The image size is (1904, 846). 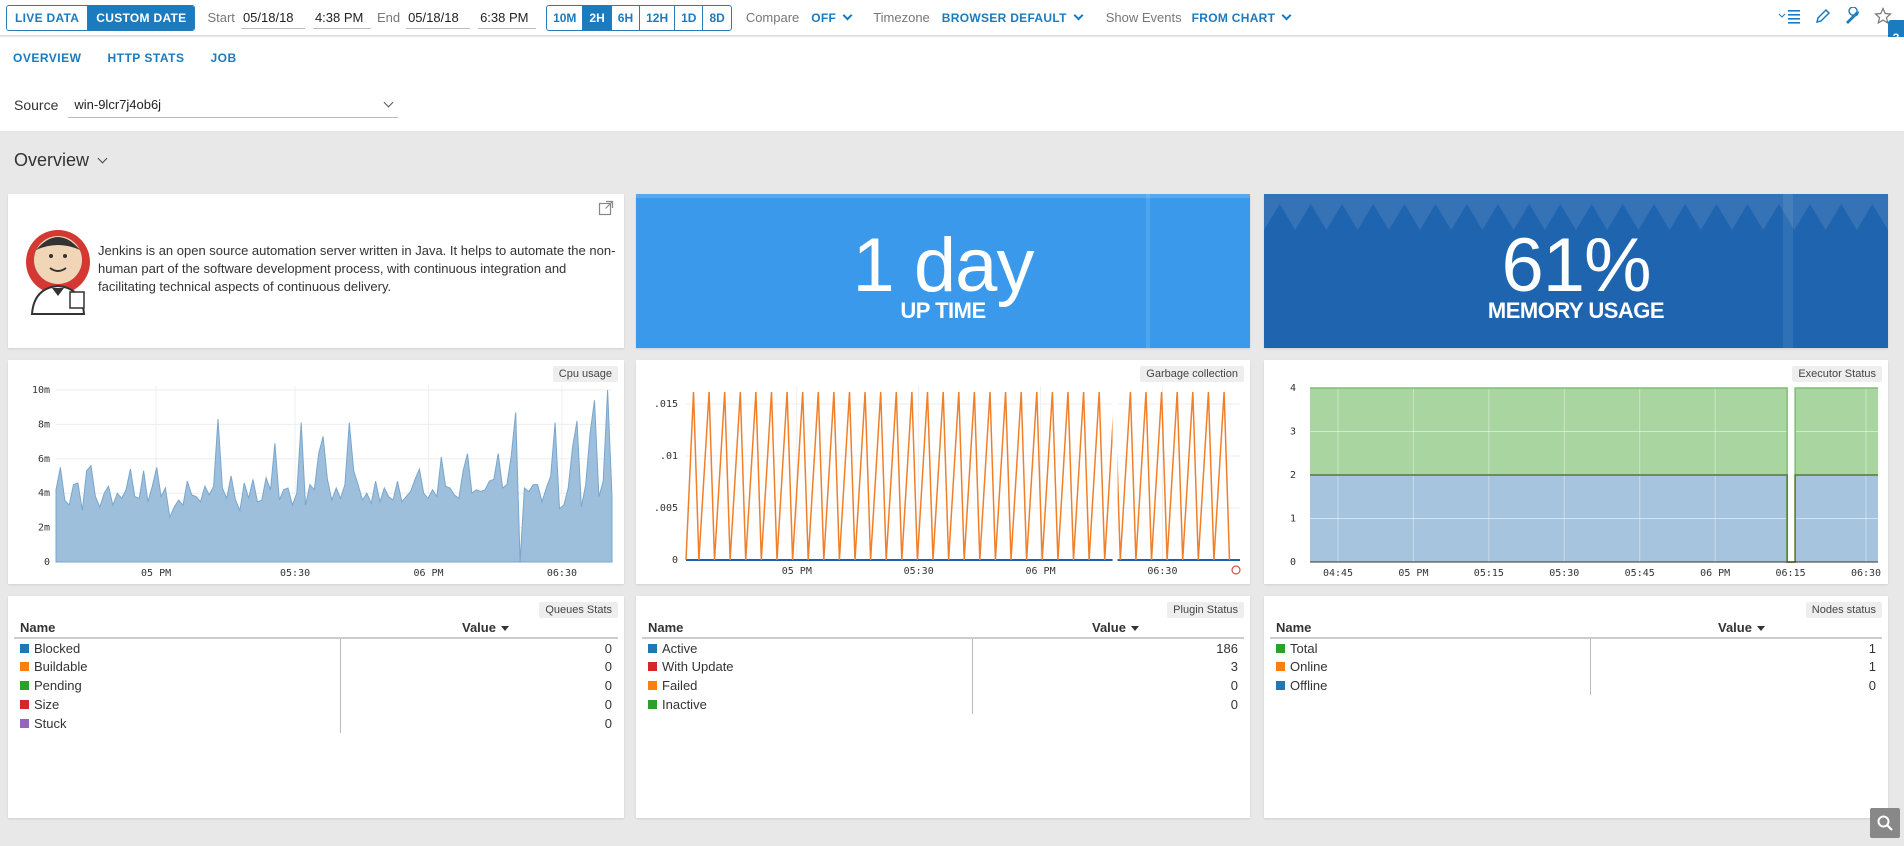 I want to click on memory-value: 61%, so click(x=1576, y=265).